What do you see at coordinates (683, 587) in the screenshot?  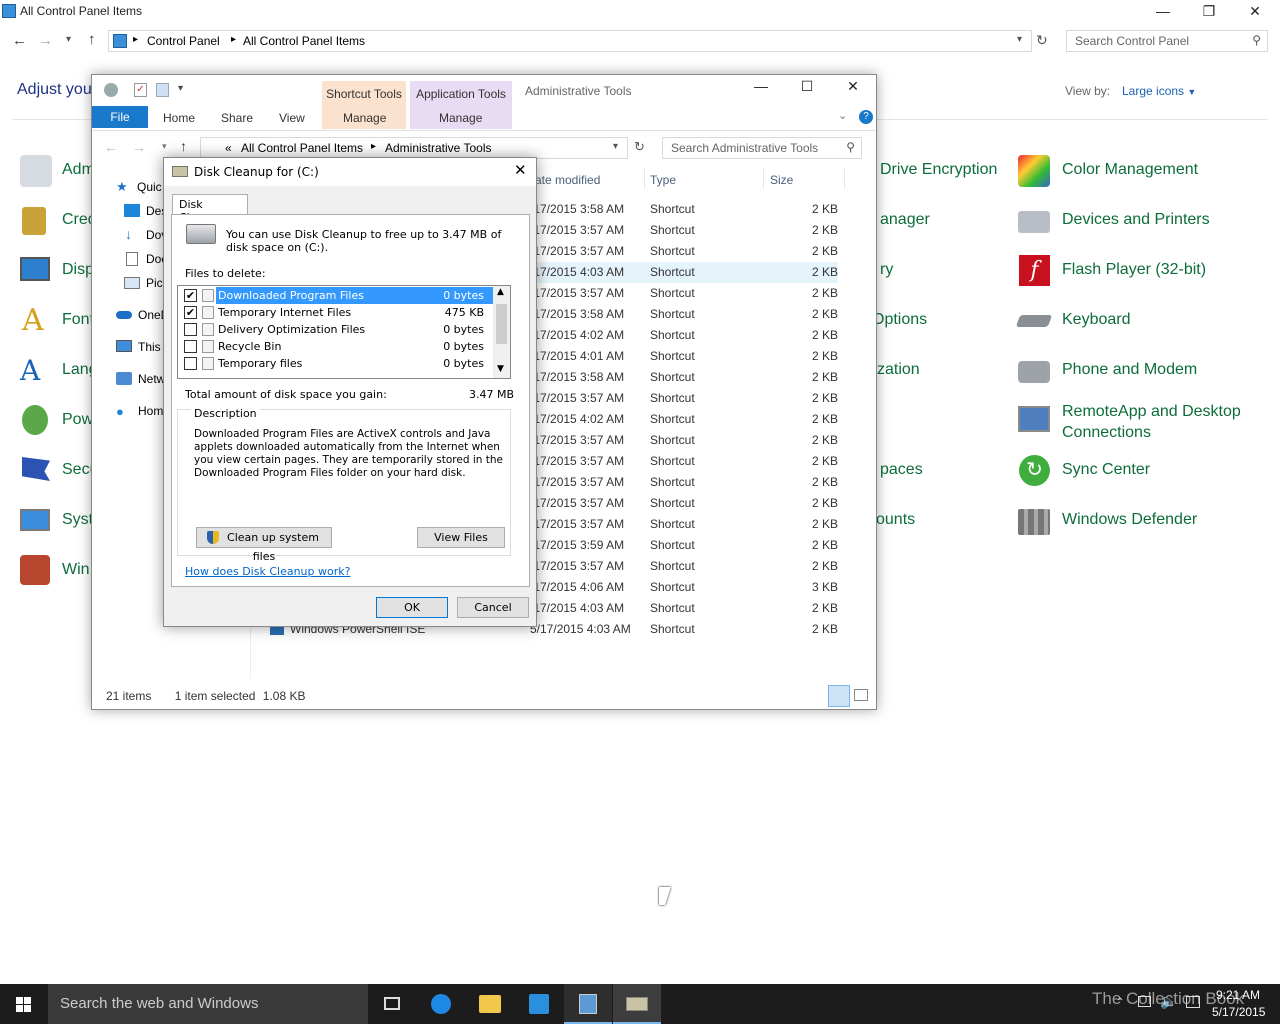 I see `file-row: /17/2015 4:06 AM Shortcut 3 KB` at bounding box center [683, 587].